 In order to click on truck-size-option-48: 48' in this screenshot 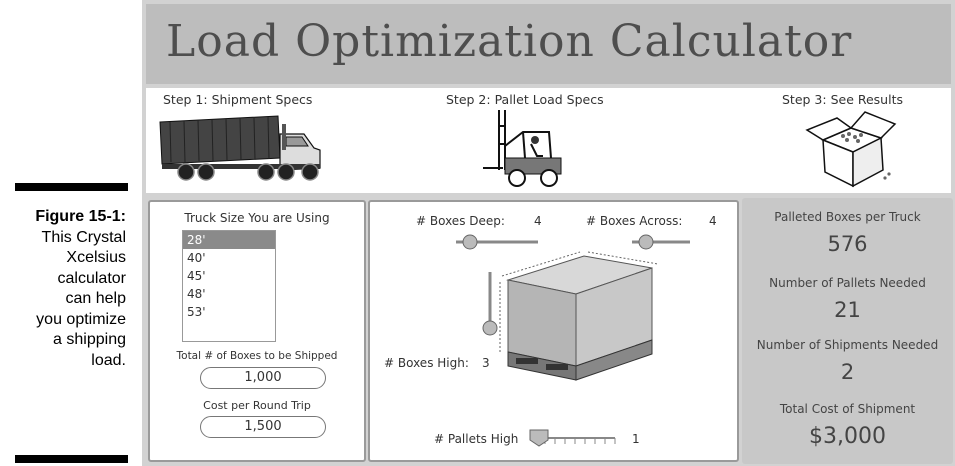, I will do `click(229, 294)`.